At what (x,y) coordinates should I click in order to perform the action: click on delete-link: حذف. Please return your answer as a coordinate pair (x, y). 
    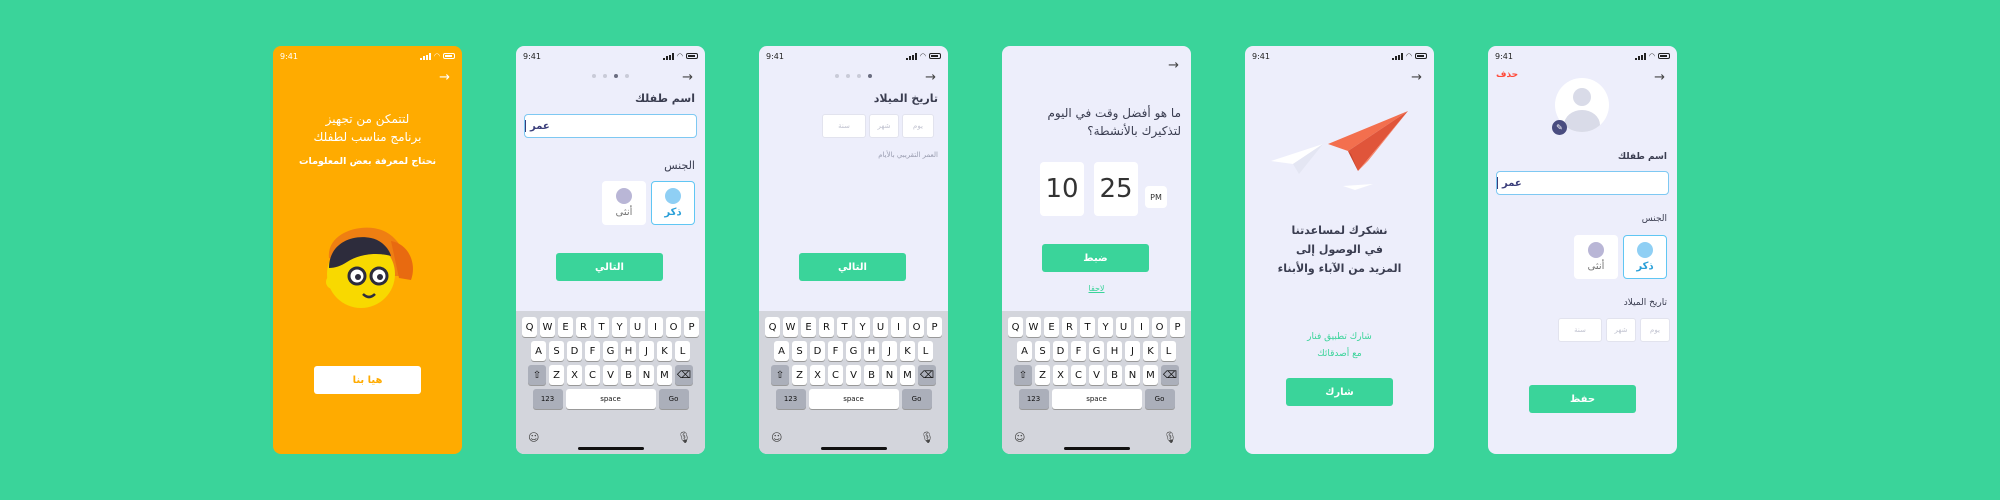
    Looking at the image, I should click on (1507, 75).